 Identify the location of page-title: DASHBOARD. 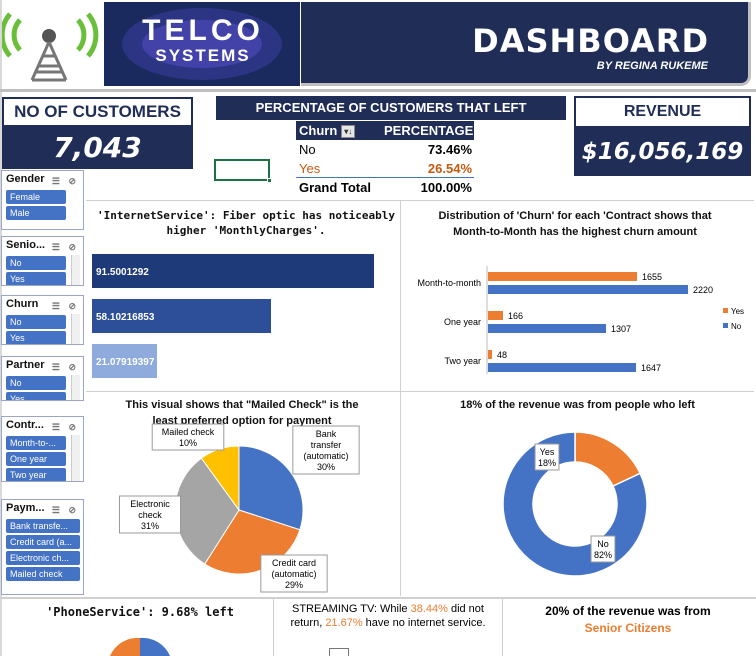
(590, 41).